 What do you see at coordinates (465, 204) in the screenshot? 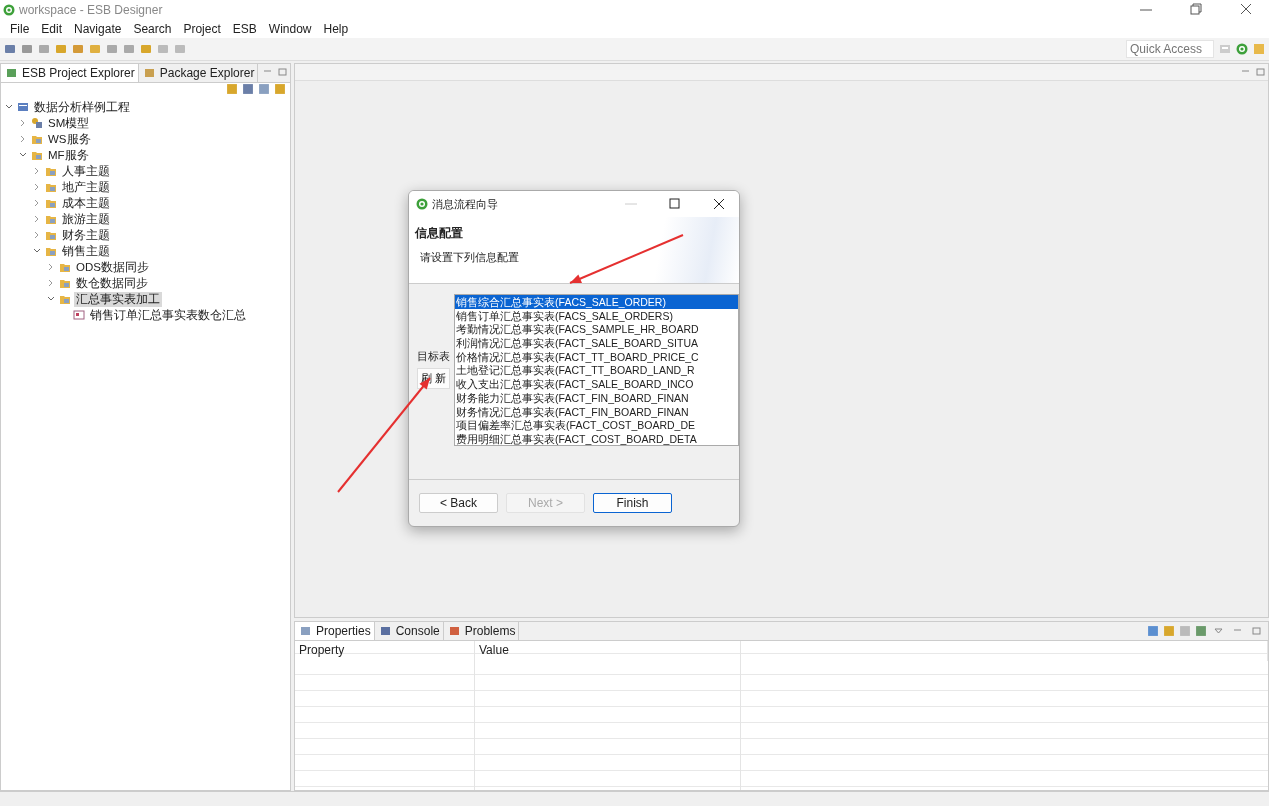
I see `dialog-title: 消息流程向导` at bounding box center [465, 204].